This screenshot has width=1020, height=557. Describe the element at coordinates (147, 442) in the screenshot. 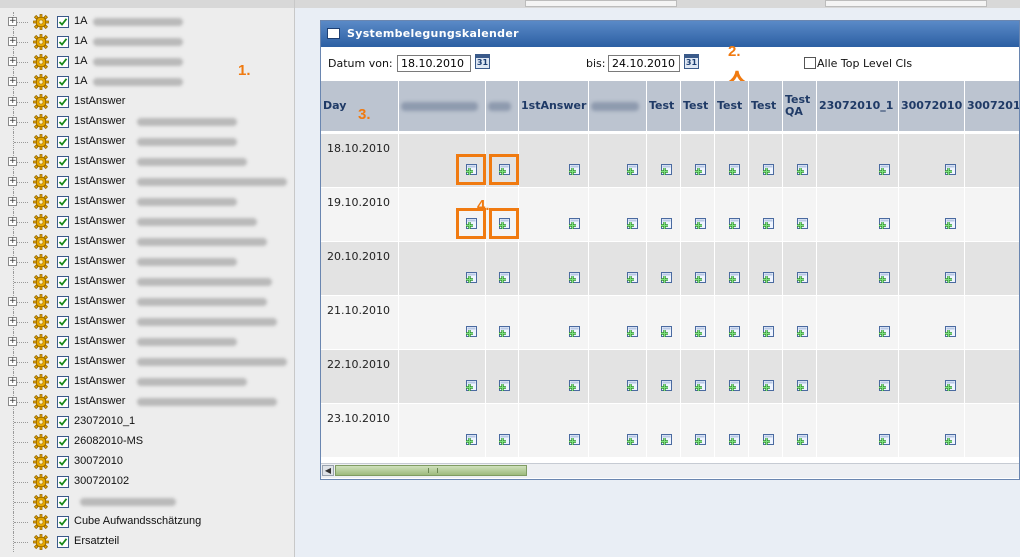

I see `tree-item: 26082010-MS` at that location.